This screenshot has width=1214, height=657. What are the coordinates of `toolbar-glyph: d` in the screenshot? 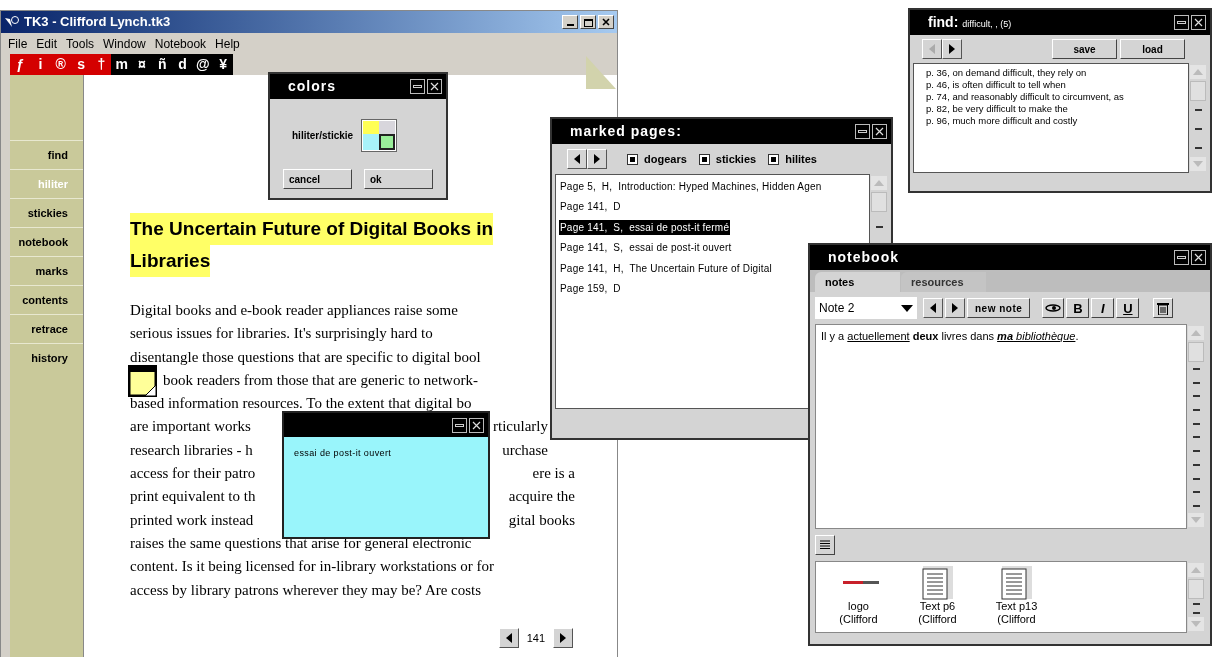 It's located at (182, 64).